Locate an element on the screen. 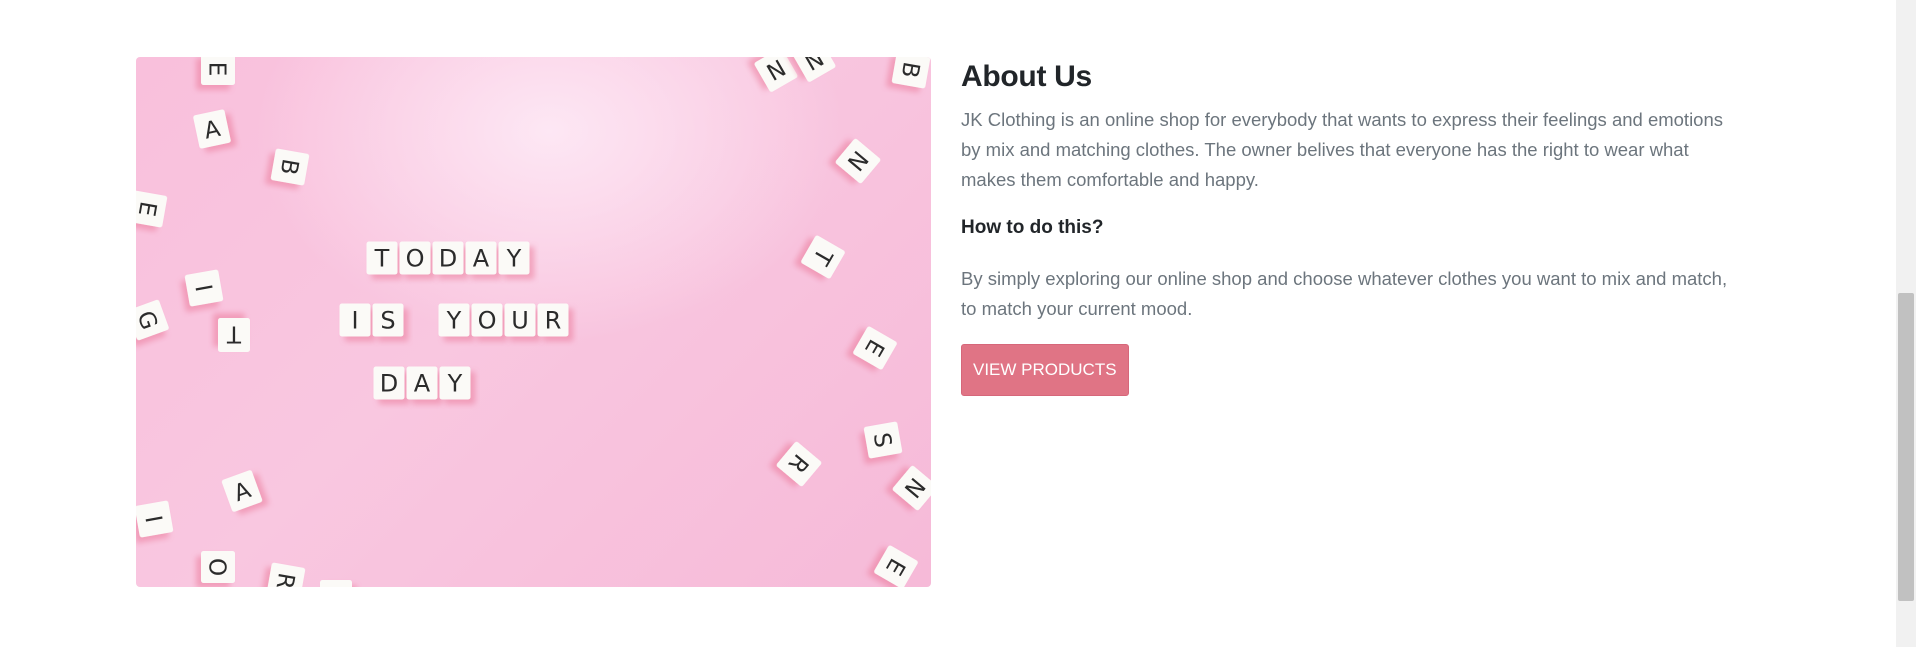 Image resolution: width=1916 pixels, height=647 pixels. scrollbar-track is located at coordinates (1906, 323).